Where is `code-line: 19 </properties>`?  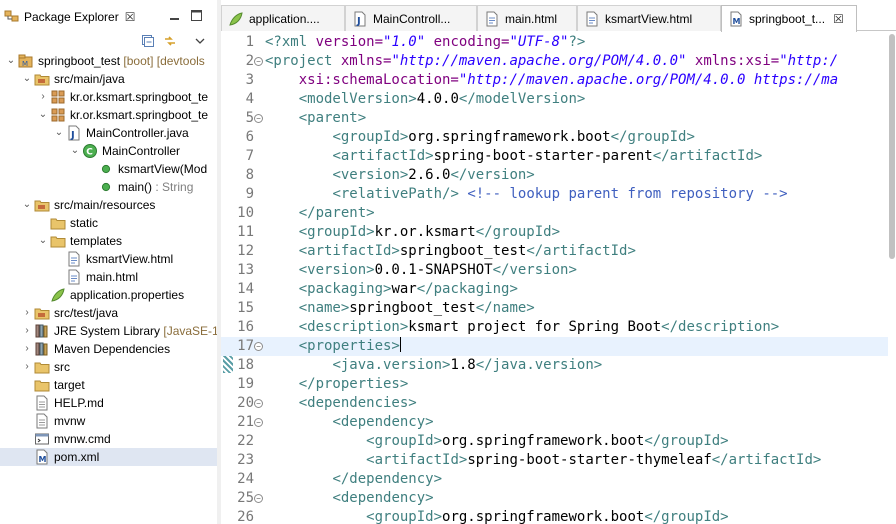
code-line: 19 </properties> is located at coordinates (558, 384).